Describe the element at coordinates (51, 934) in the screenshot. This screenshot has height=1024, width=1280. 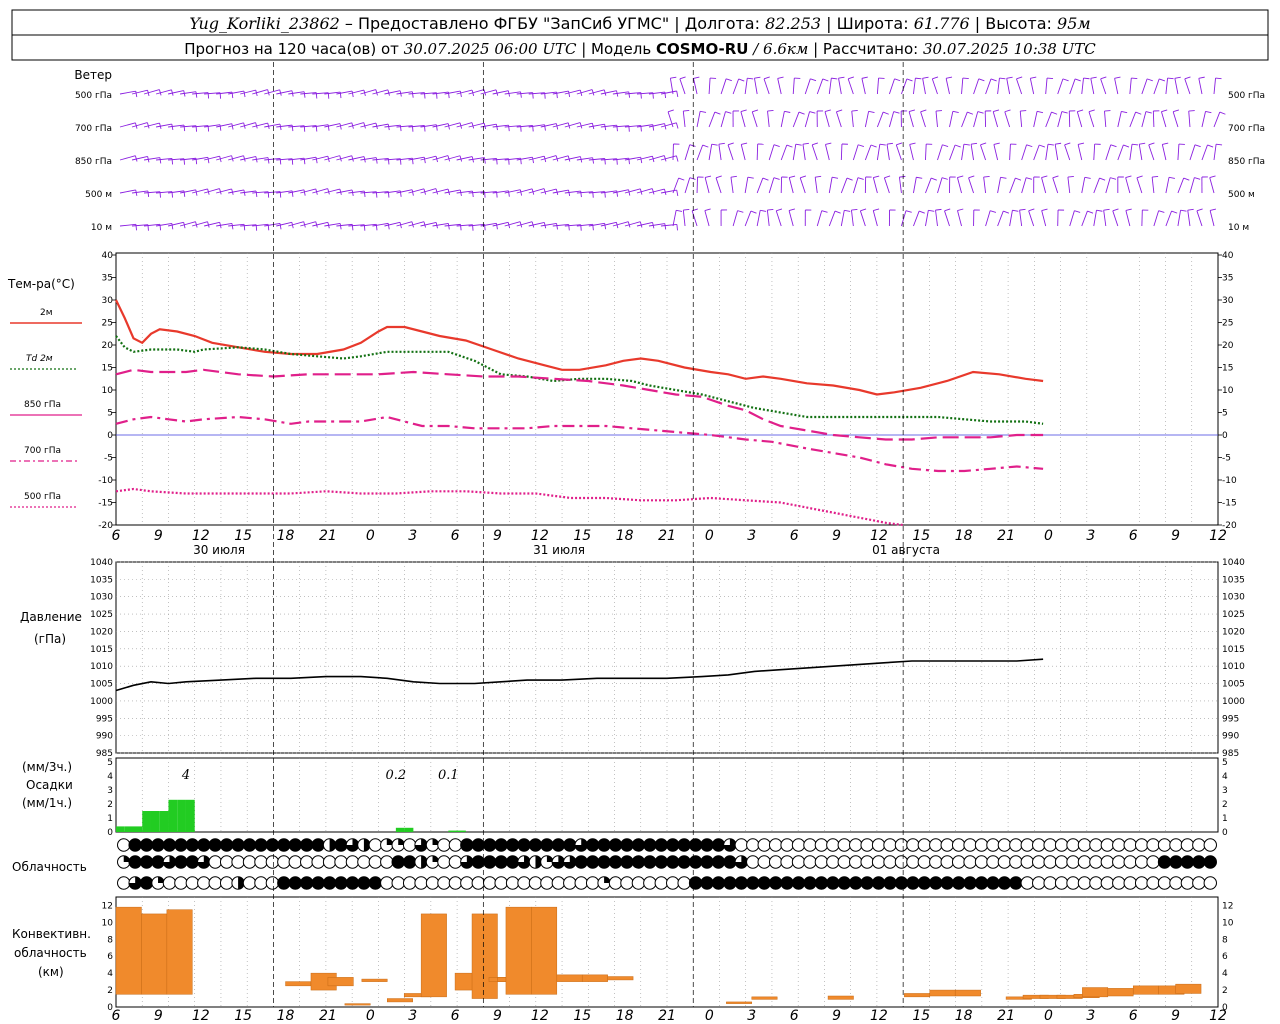
I see `conv-title-1: Конвективн.` at that location.